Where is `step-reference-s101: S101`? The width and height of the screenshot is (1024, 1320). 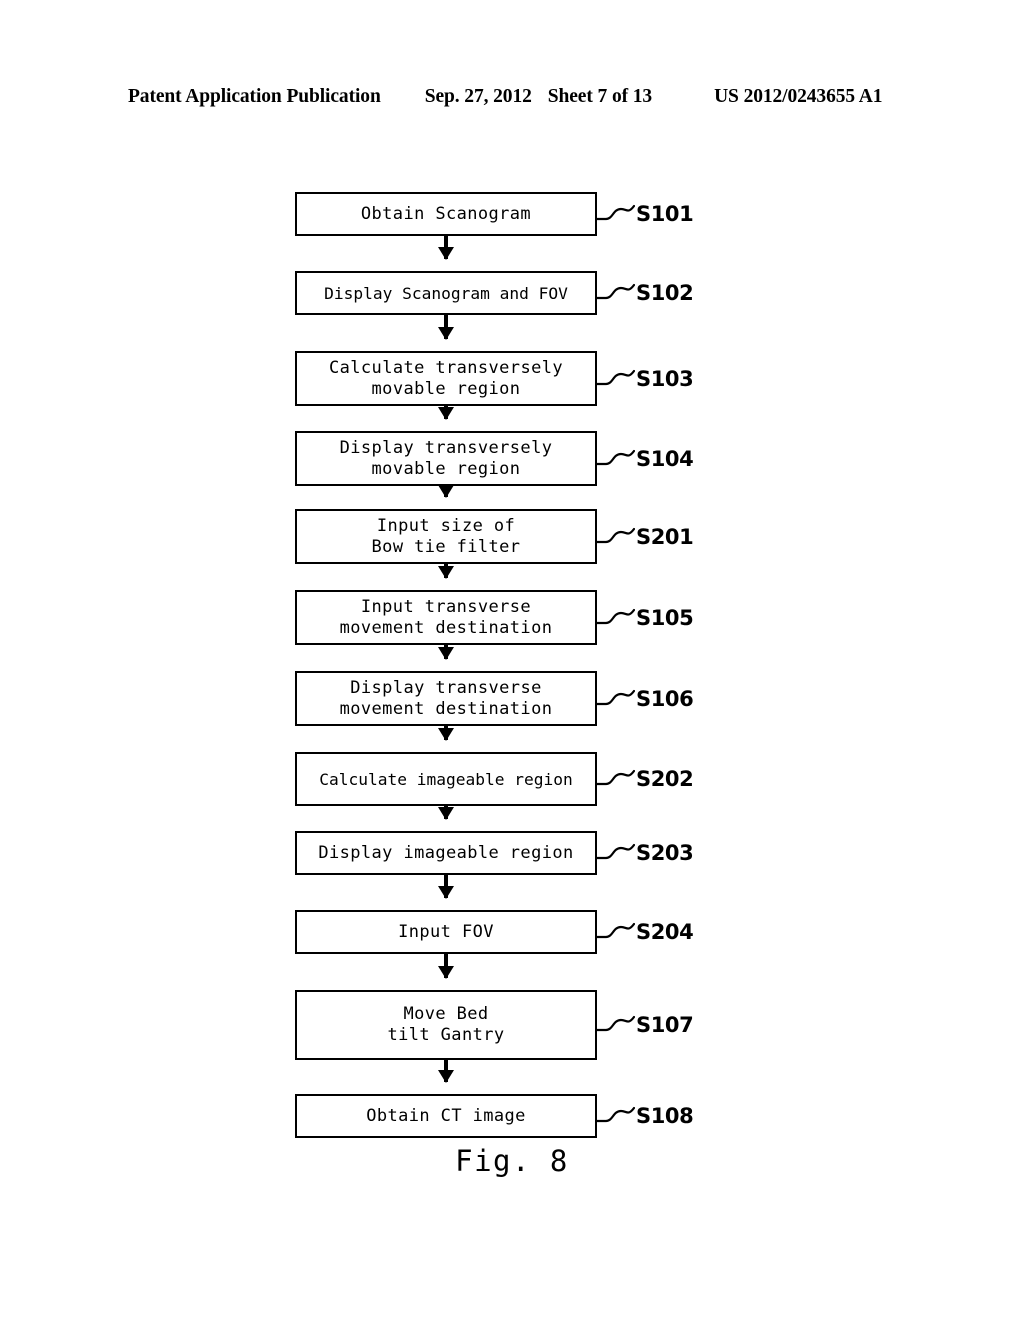
step-reference-s101: S101 is located at coordinates (645, 214).